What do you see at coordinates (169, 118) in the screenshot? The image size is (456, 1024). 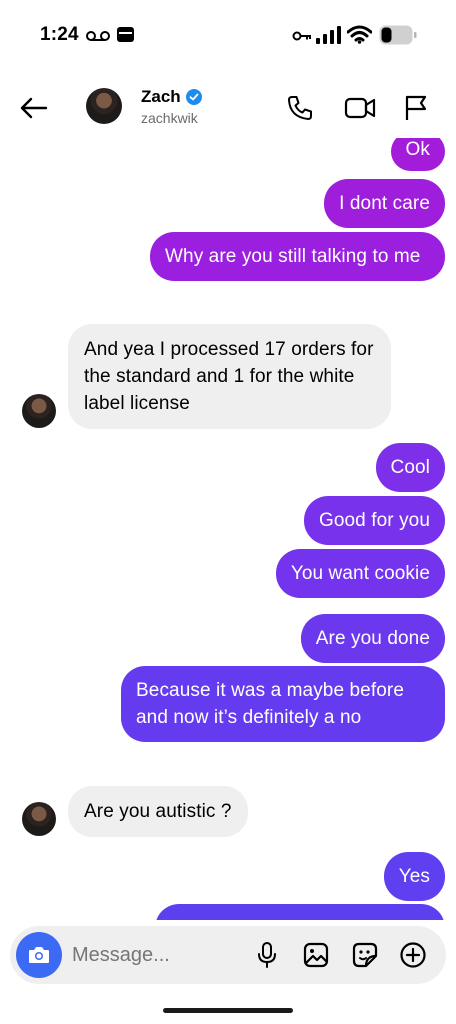 I see `contact-handle: zachkwik` at bounding box center [169, 118].